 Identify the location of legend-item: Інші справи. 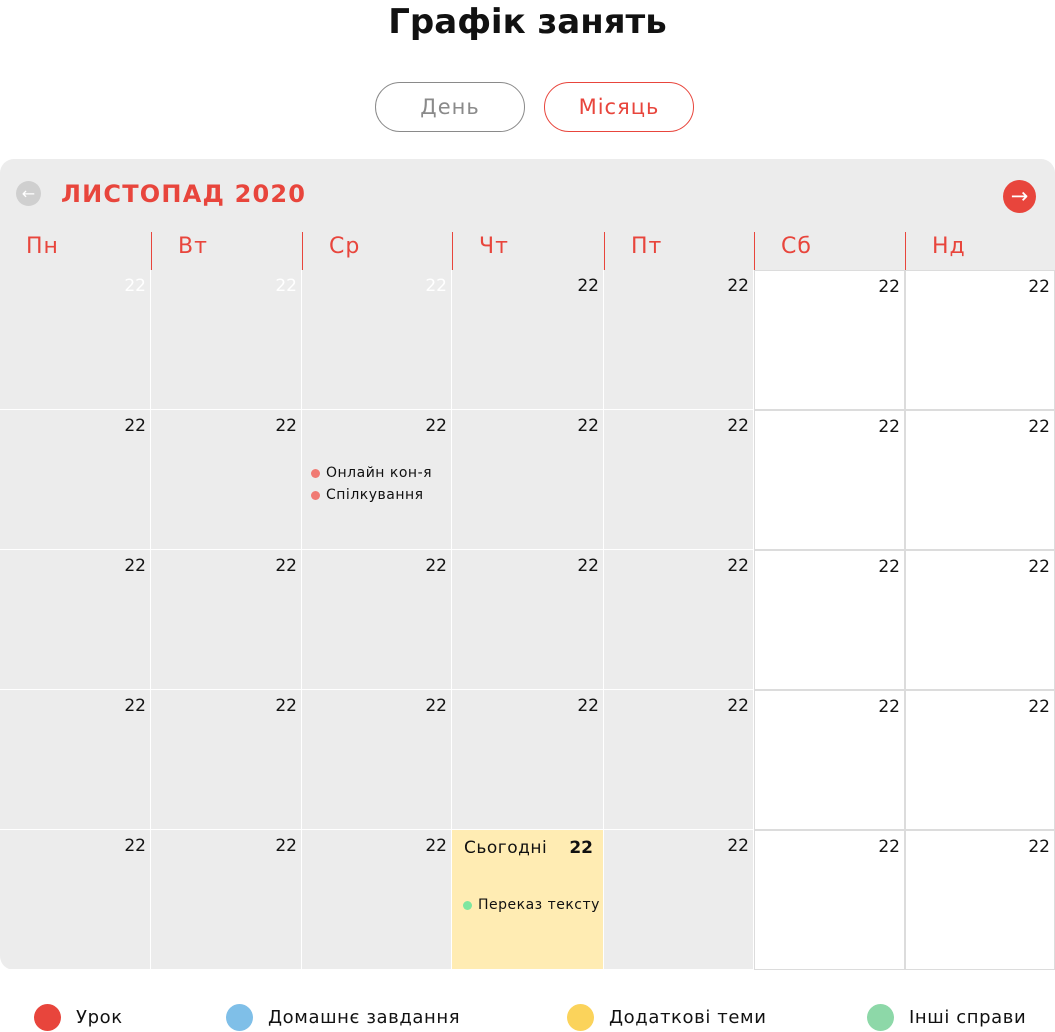
(946, 1017).